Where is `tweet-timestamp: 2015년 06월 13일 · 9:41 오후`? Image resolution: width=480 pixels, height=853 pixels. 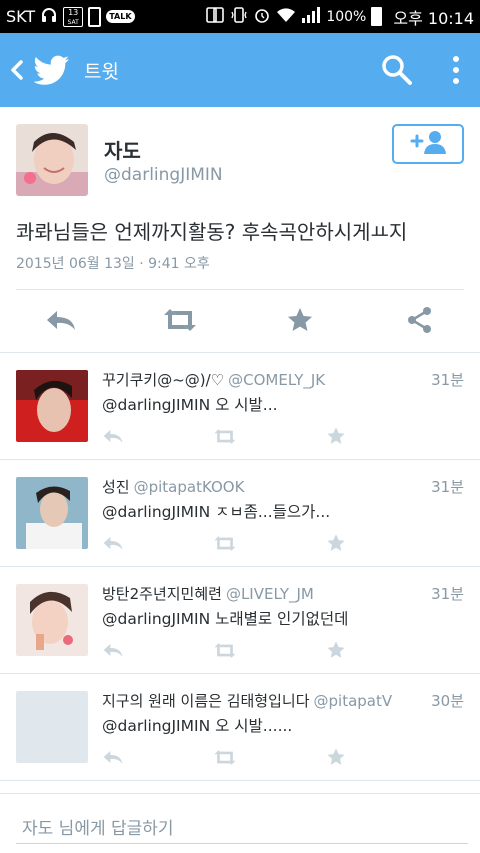 tweet-timestamp: 2015년 06월 13일 · 9:41 오후 is located at coordinates (113, 264).